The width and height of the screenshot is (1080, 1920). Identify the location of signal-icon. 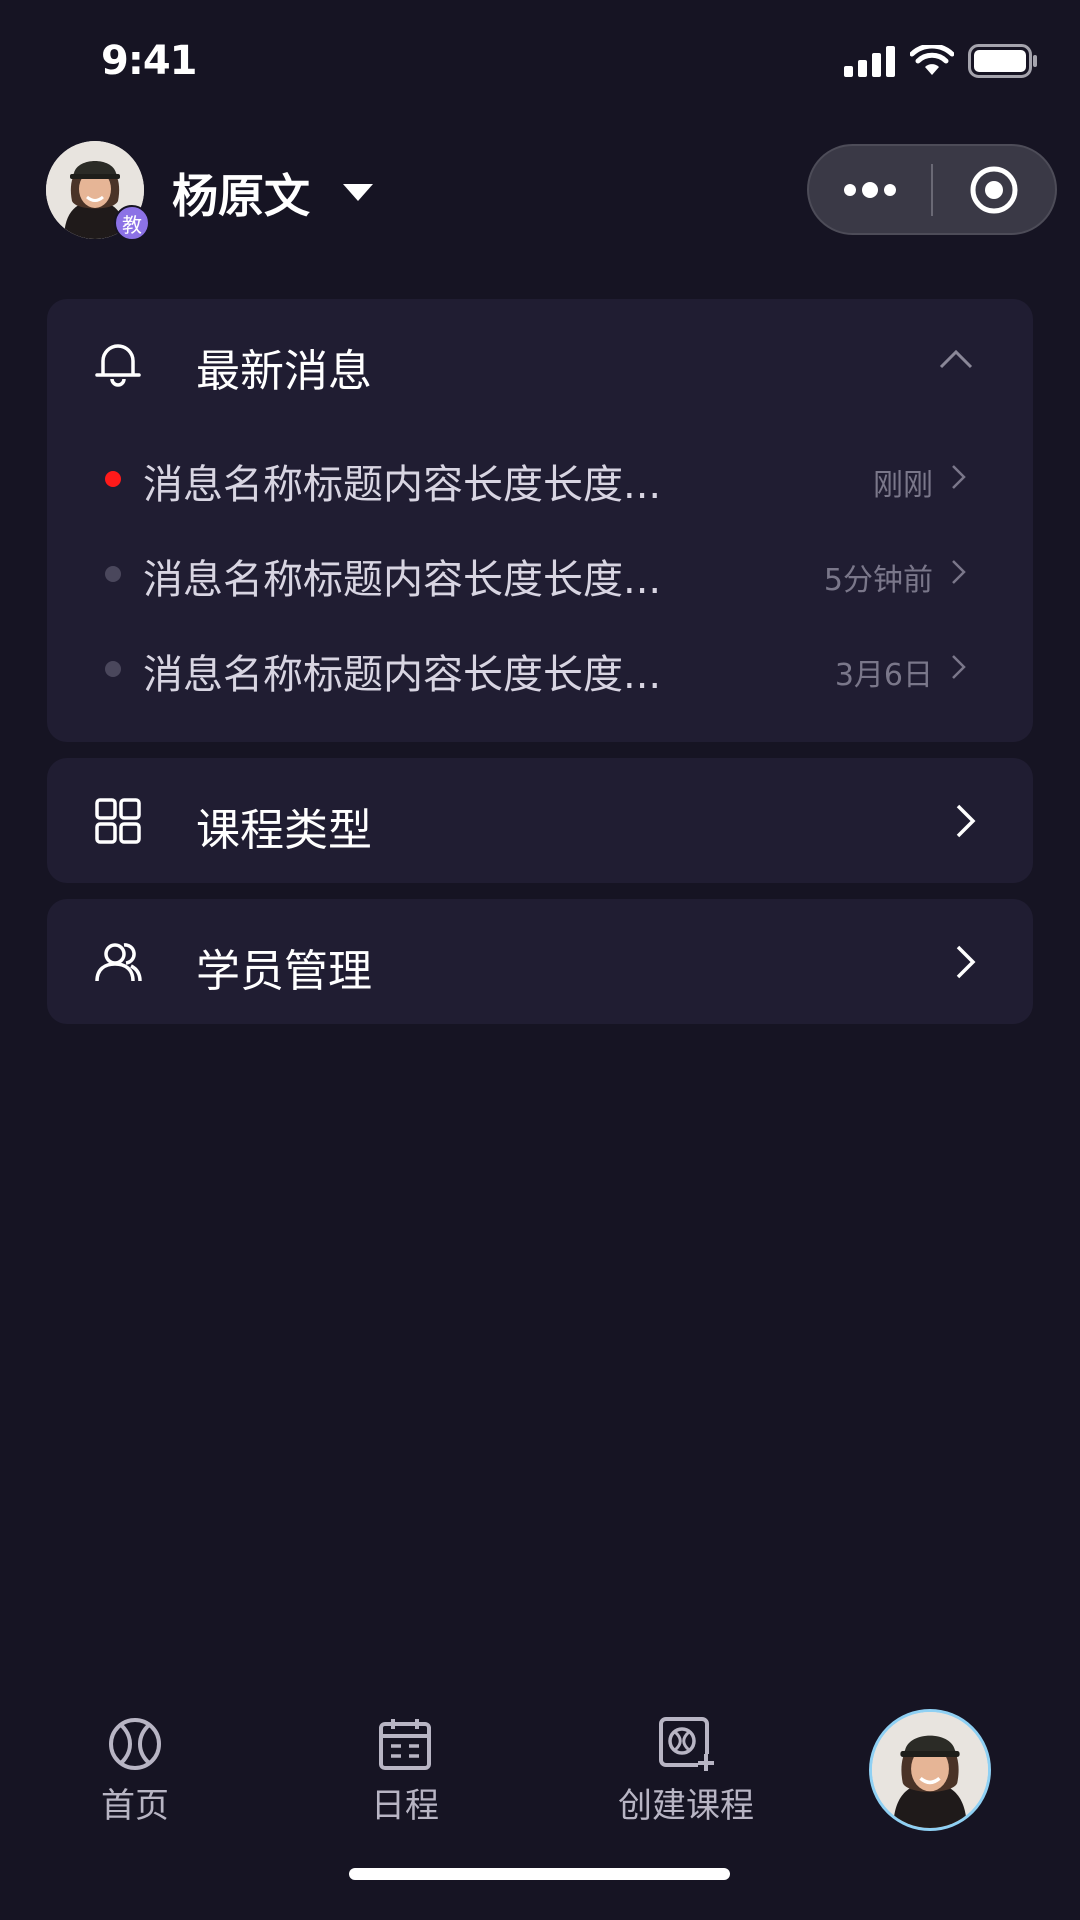
(869, 61).